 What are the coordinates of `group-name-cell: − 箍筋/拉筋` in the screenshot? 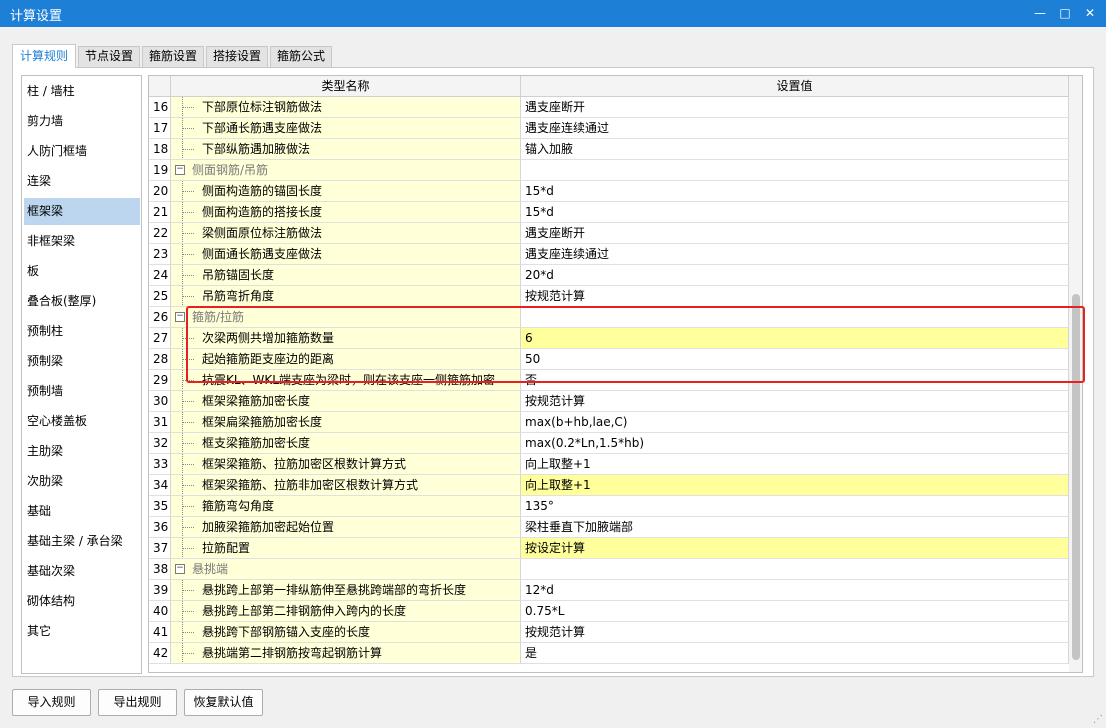 It's located at (346, 317).